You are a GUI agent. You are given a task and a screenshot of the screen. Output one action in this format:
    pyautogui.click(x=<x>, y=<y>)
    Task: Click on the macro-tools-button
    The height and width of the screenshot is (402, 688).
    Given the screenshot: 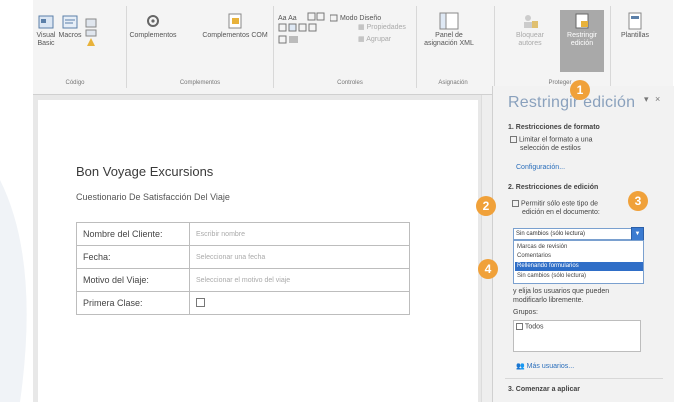 What is the action you would take?
    pyautogui.click(x=91, y=34)
    